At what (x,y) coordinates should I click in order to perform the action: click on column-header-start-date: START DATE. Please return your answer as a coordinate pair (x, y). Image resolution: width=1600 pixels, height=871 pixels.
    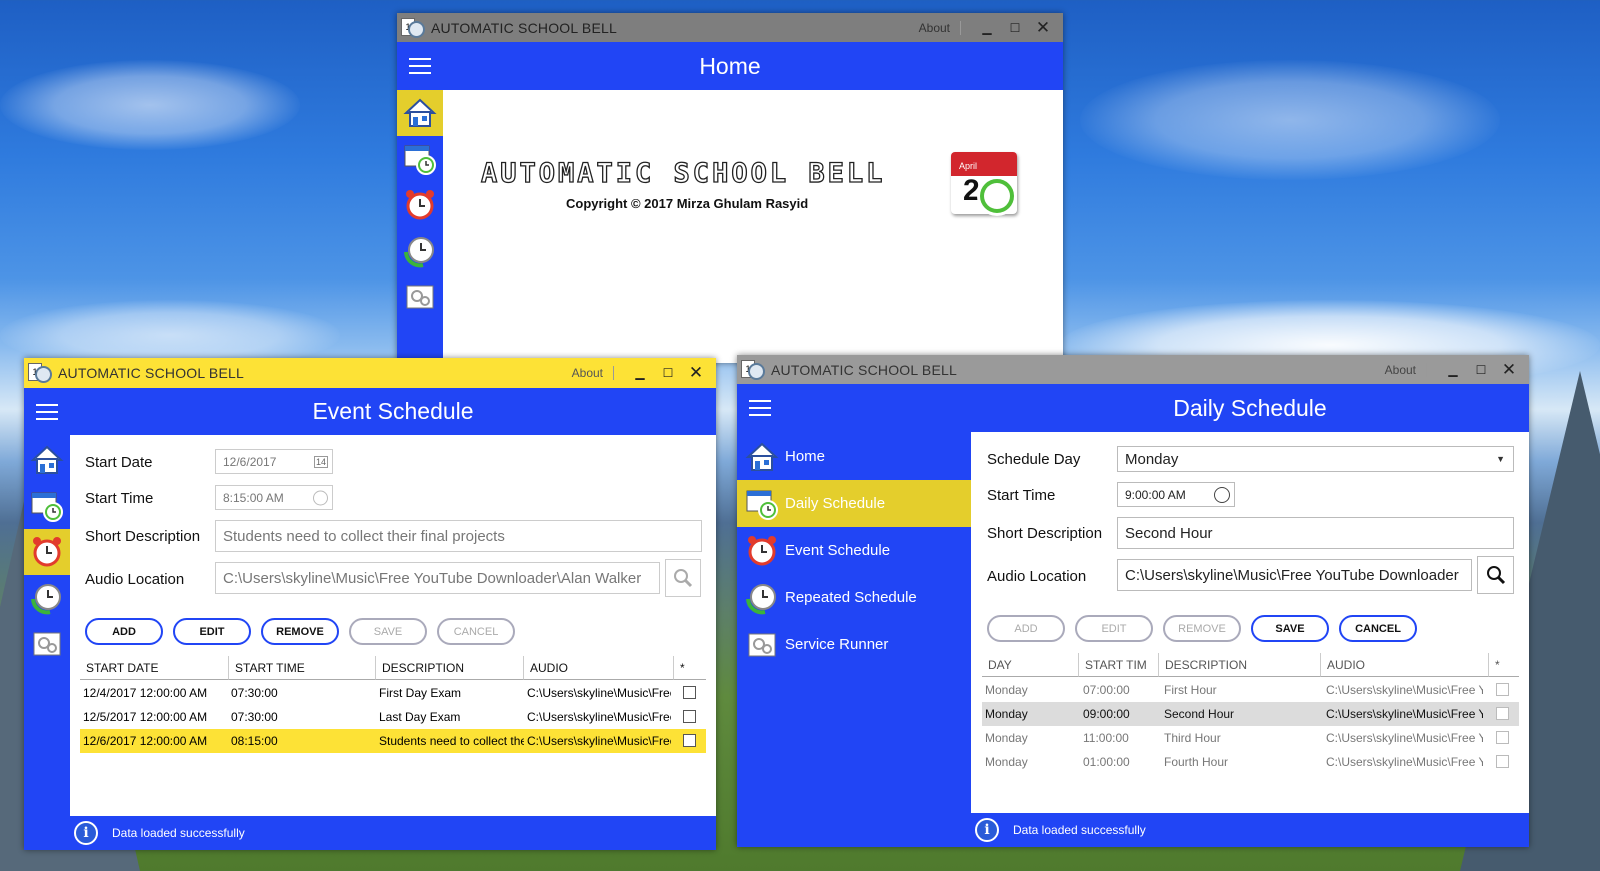
    Looking at the image, I should click on (154, 668).